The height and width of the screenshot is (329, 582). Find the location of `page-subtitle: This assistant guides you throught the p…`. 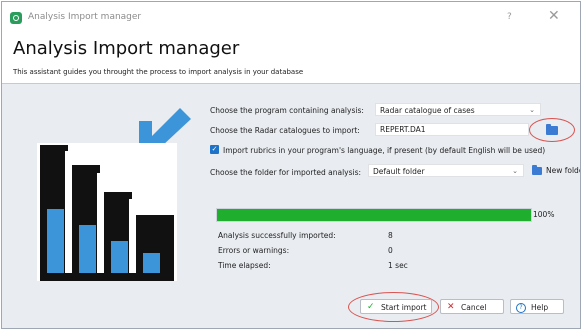

page-subtitle: This assistant guides you throught the p… is located at coordinates (158, 72).